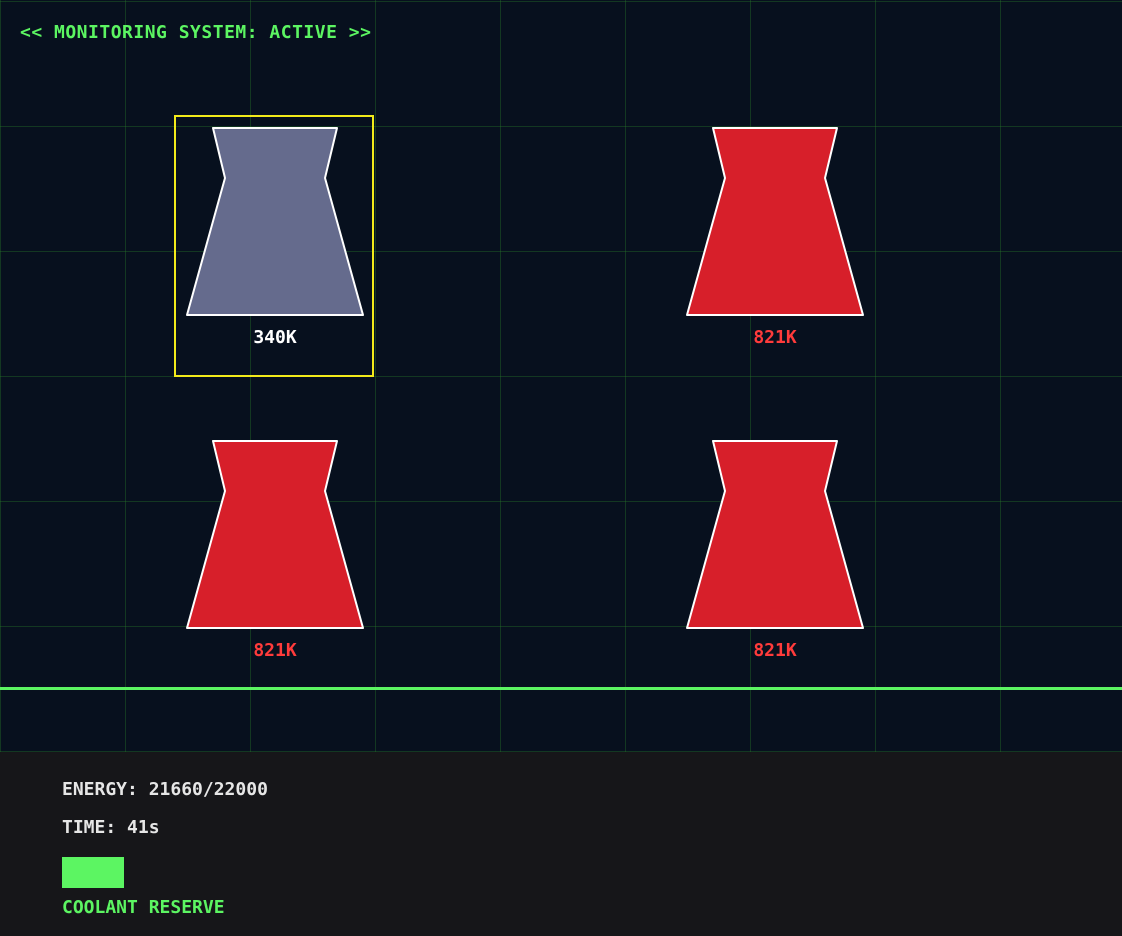 Image resolution: width=1122 pixels, height=936 pixels. What do you see at coordinates (561, 688) in the screenshot?
I see `baseline-divider` at bounding box center [561, 688].